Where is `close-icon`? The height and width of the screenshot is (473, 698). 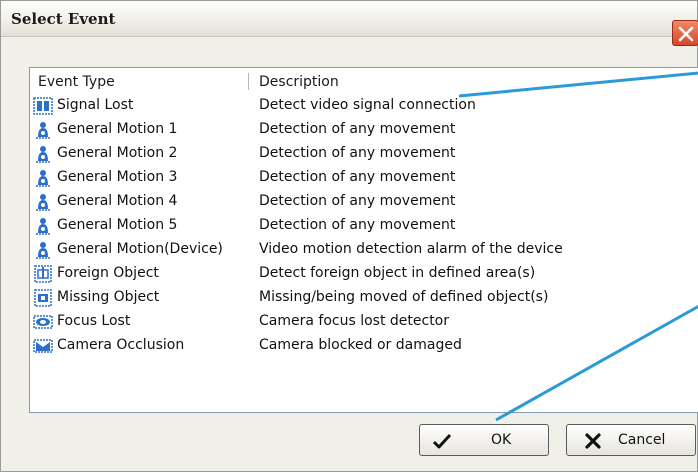
close-icon is located at coordinates (686, 34).